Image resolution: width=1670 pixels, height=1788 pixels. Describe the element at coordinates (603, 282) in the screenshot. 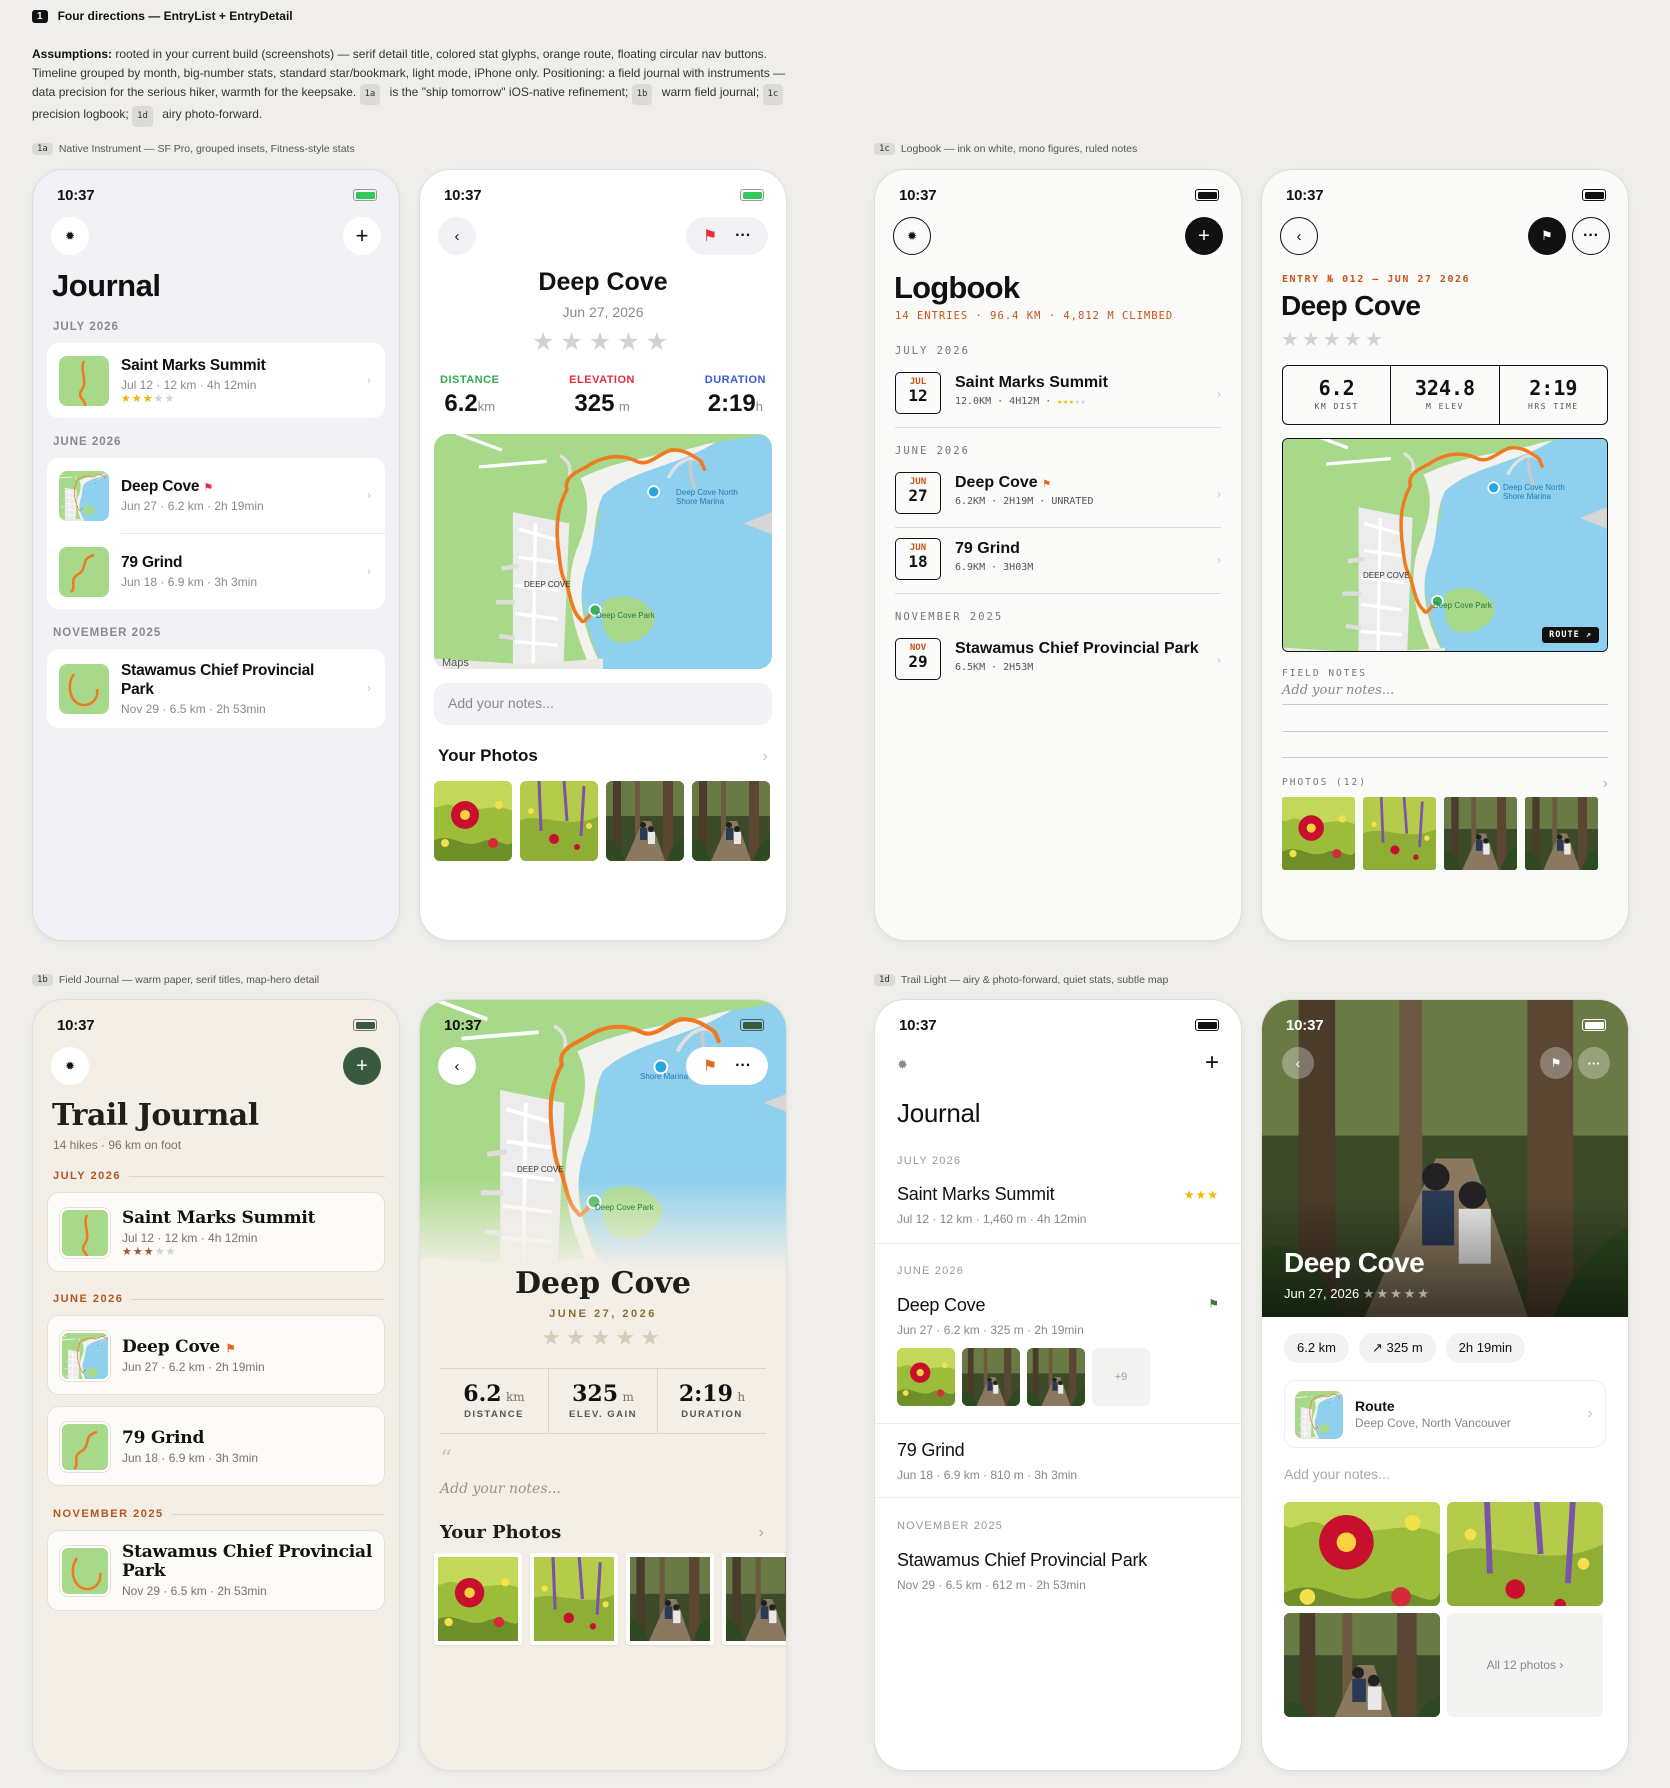

I see `entry-title: Deep Cove` at that location.